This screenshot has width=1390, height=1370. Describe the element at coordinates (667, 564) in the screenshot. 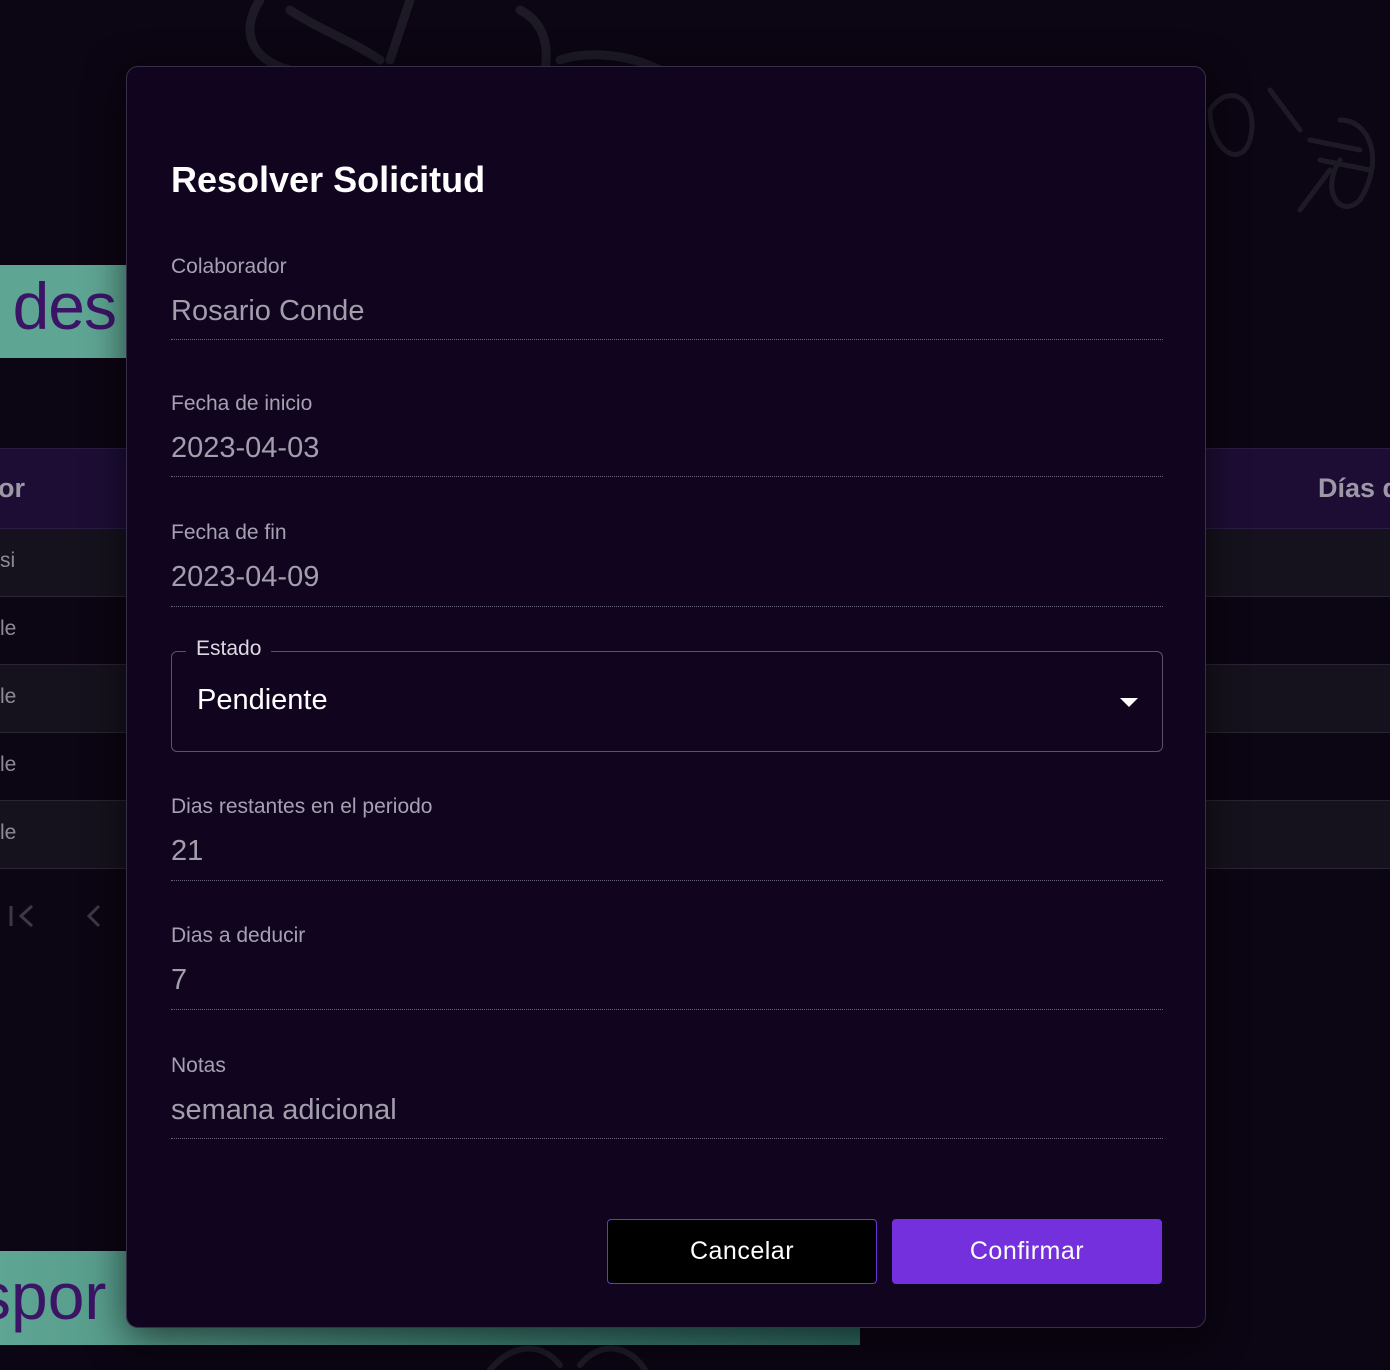

I see `fecha-fin-field: Fecha de fin 2023-04-09` at that location.